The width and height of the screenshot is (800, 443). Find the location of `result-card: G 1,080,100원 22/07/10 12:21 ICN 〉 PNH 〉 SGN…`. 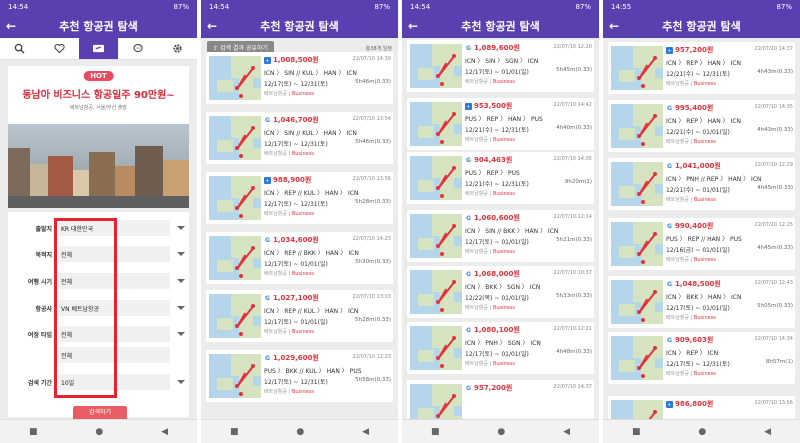

result-card: G 1,080,100원 22/07/10 12:21 ICN 〉 PNH 〉 SGN… is located at coordinates (500, 348).